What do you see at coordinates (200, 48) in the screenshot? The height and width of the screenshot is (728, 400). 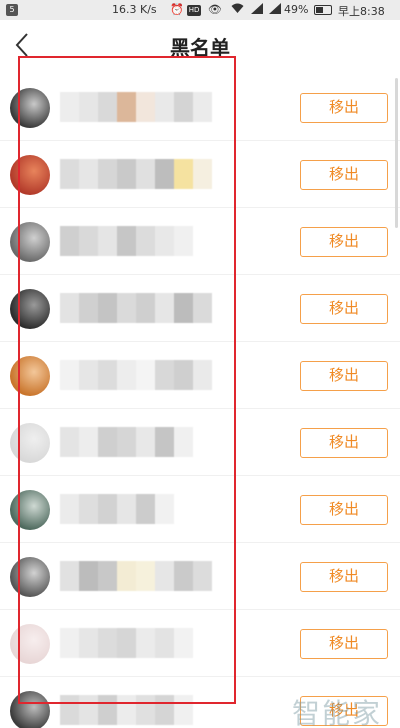 I see `page-title: 黑名单` at bounding box center [200, 48].